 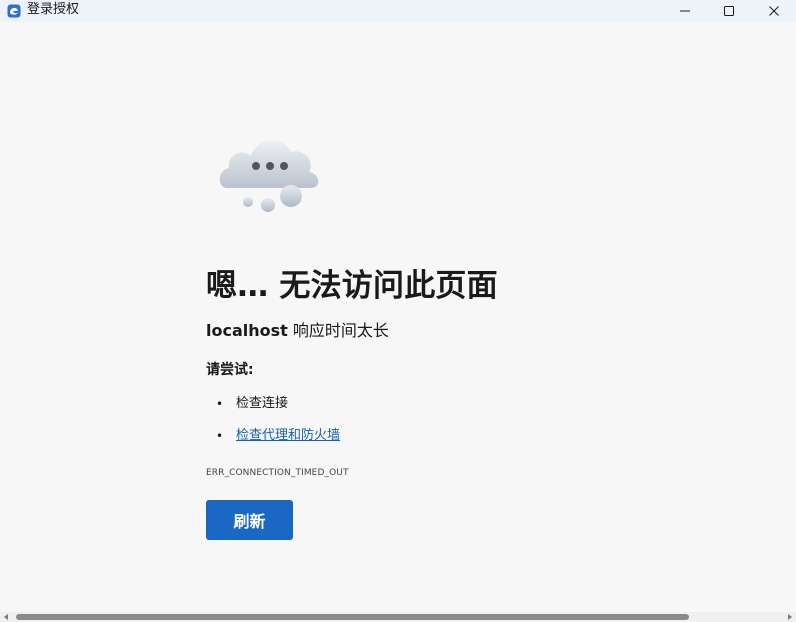 What do you see at coordinates (14, 11) in the screenshot?
I see `edge-webview-icon` at bounding box center [14, 11].